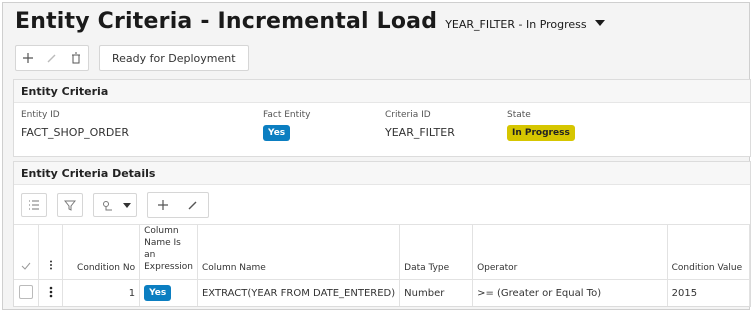 The image size is (756, 314). Describe the element at coordinates (75, 124) in the screenshot. I see `entity-id-field: Entity ID FACT_SHOP_ORDER` at that location.